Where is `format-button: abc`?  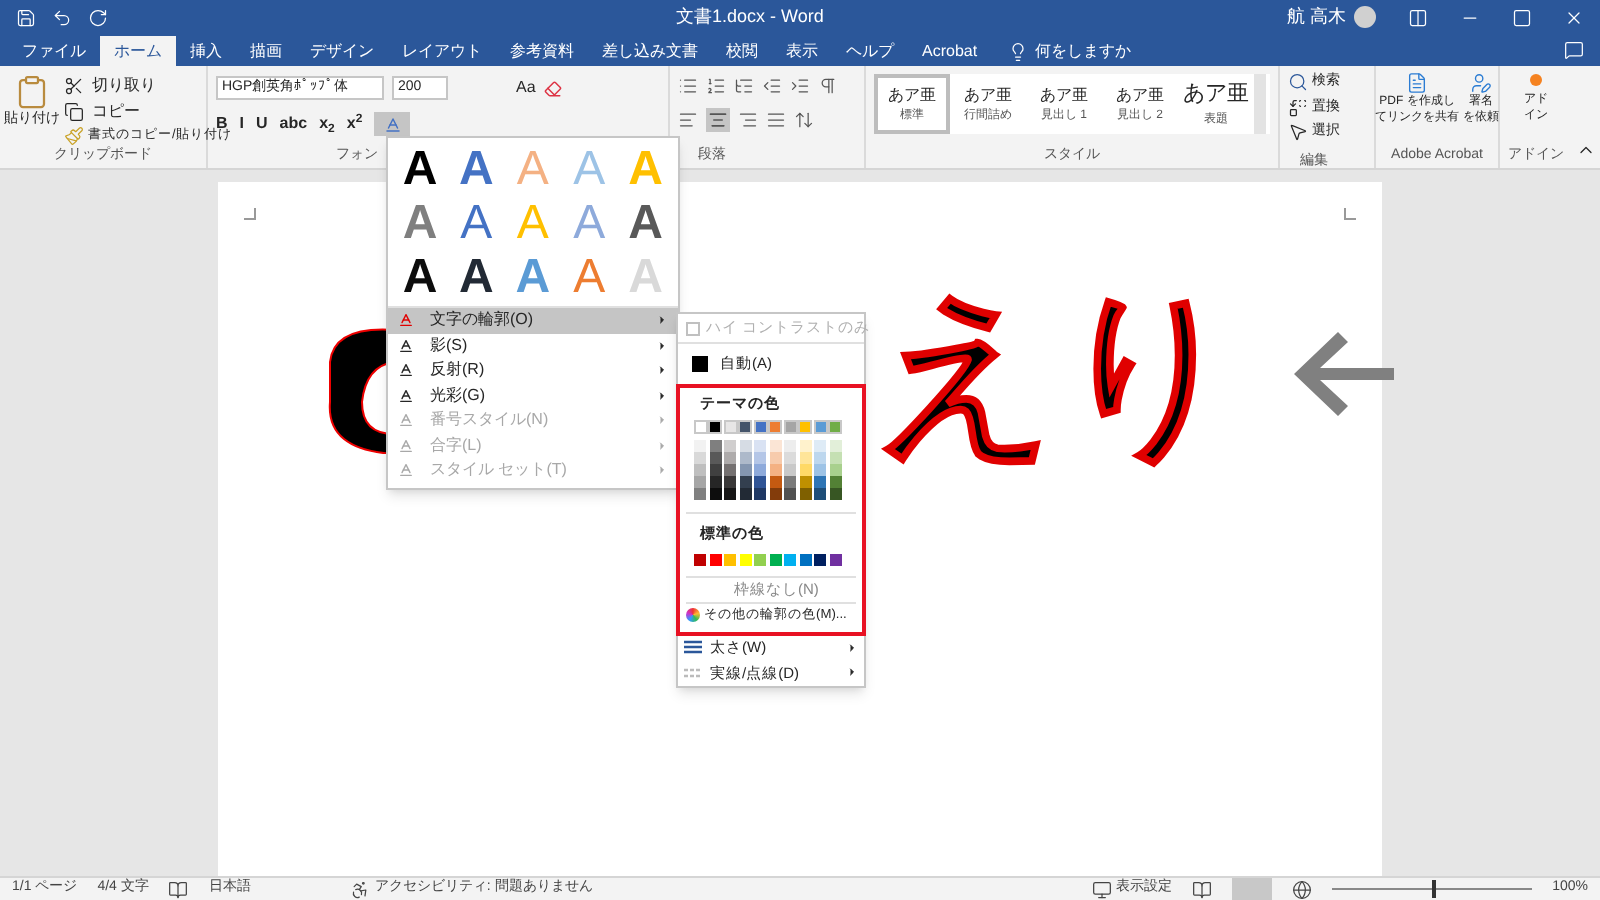
format-button: abc is located at coordinates (293, 124).